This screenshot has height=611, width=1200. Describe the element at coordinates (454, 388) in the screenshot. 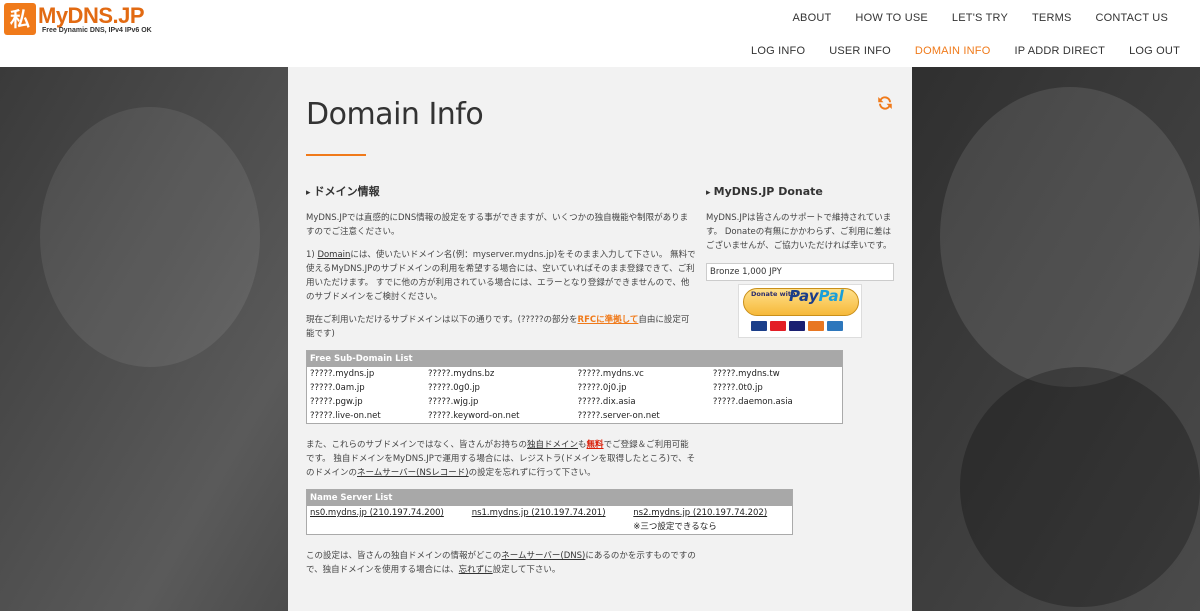

I see `table-cell: ?????.0g0.jp` at that location.